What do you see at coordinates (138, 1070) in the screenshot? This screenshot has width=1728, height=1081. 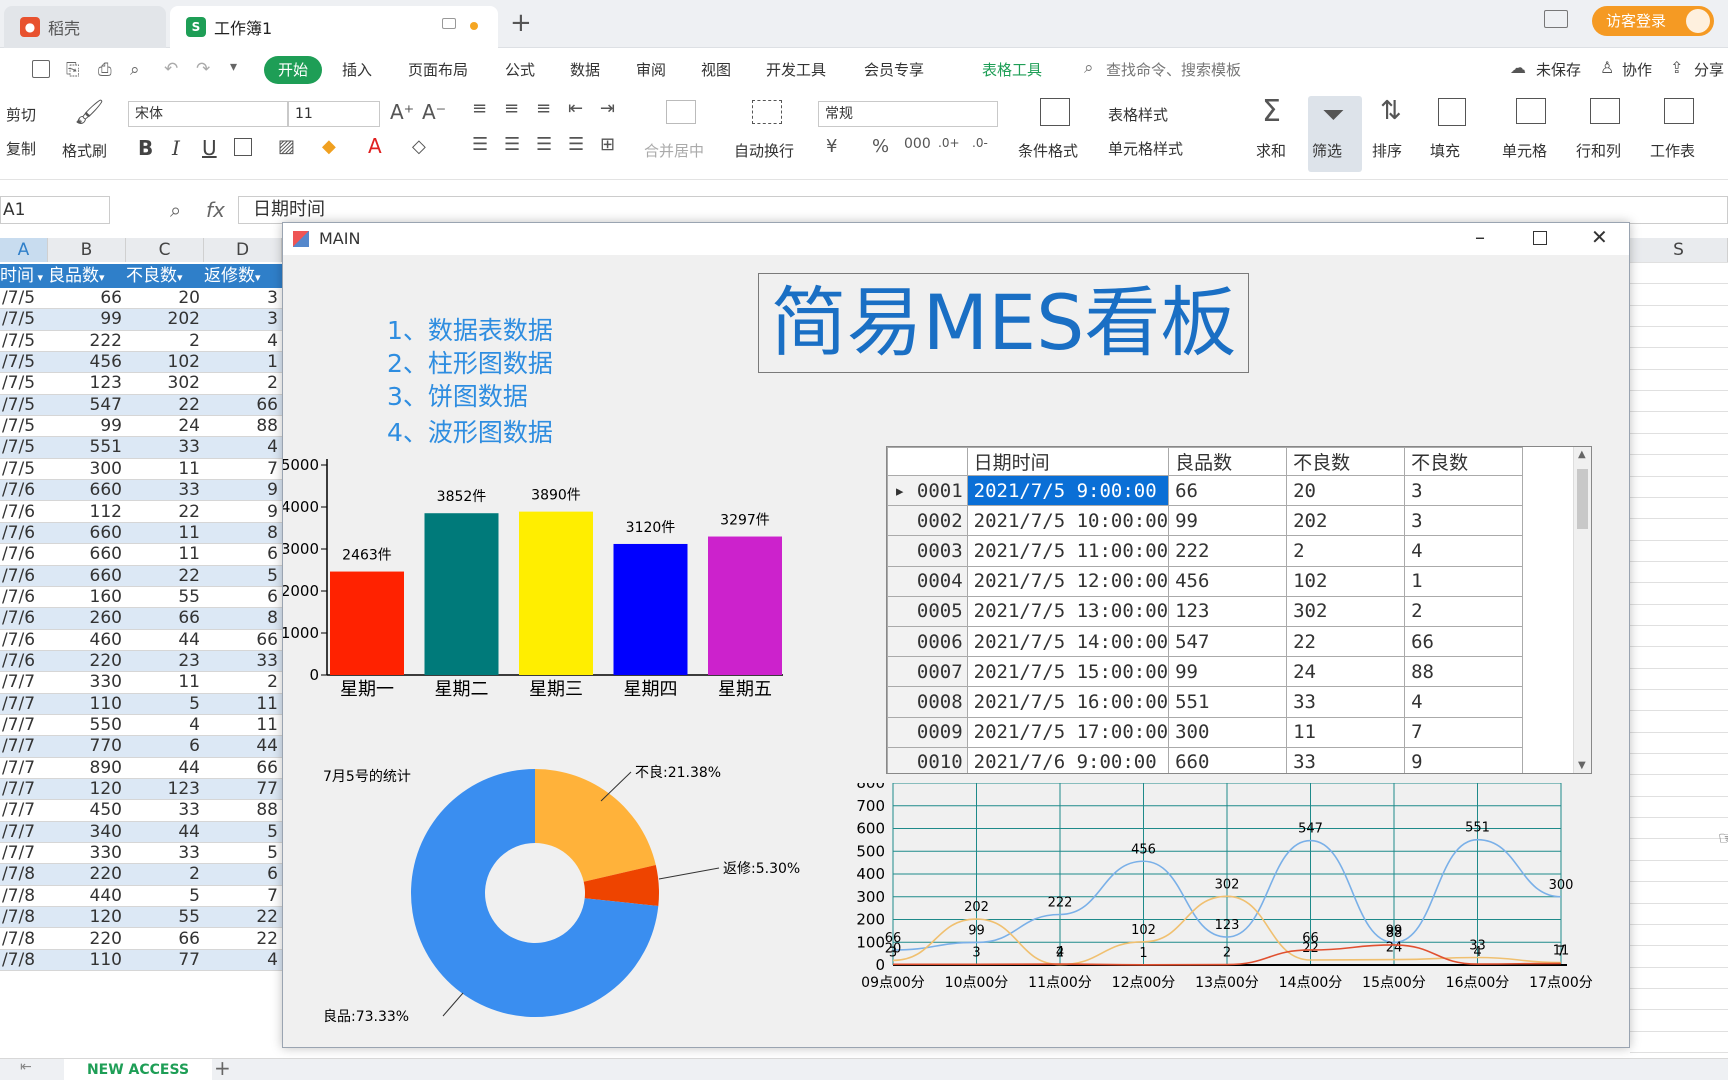 I see `sheet-tab-new-access: NEW ACCESS` at bounding box center [138, 1070].